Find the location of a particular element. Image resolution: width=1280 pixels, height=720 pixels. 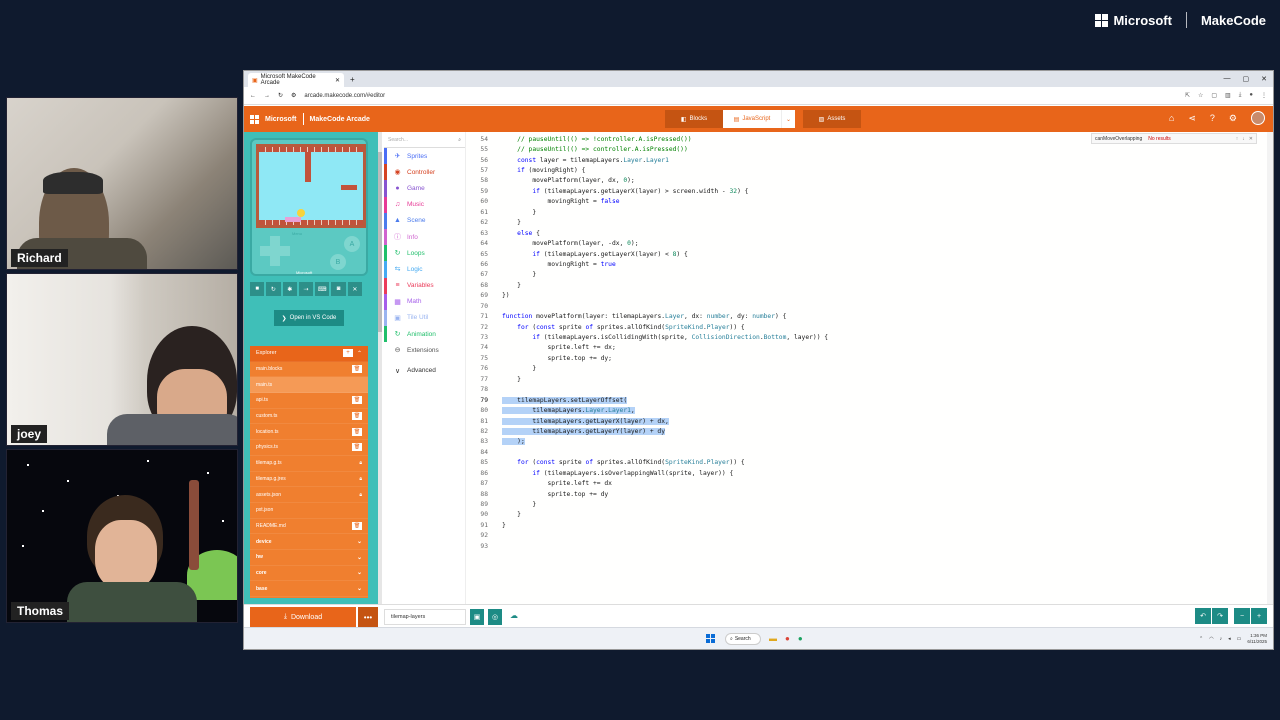

toolbox-category-tile-util: ▣ Tile Util is located at coordinates (424, 318).